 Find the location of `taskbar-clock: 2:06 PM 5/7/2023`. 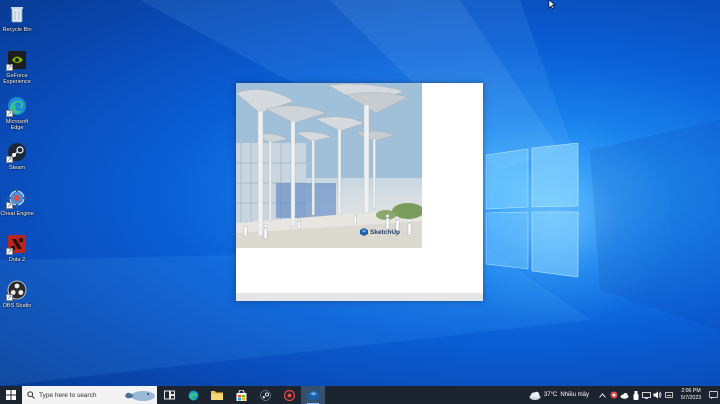

taskbar-clock: 2:06 PM 5/7/2023 is located at coordinates (691, 395).